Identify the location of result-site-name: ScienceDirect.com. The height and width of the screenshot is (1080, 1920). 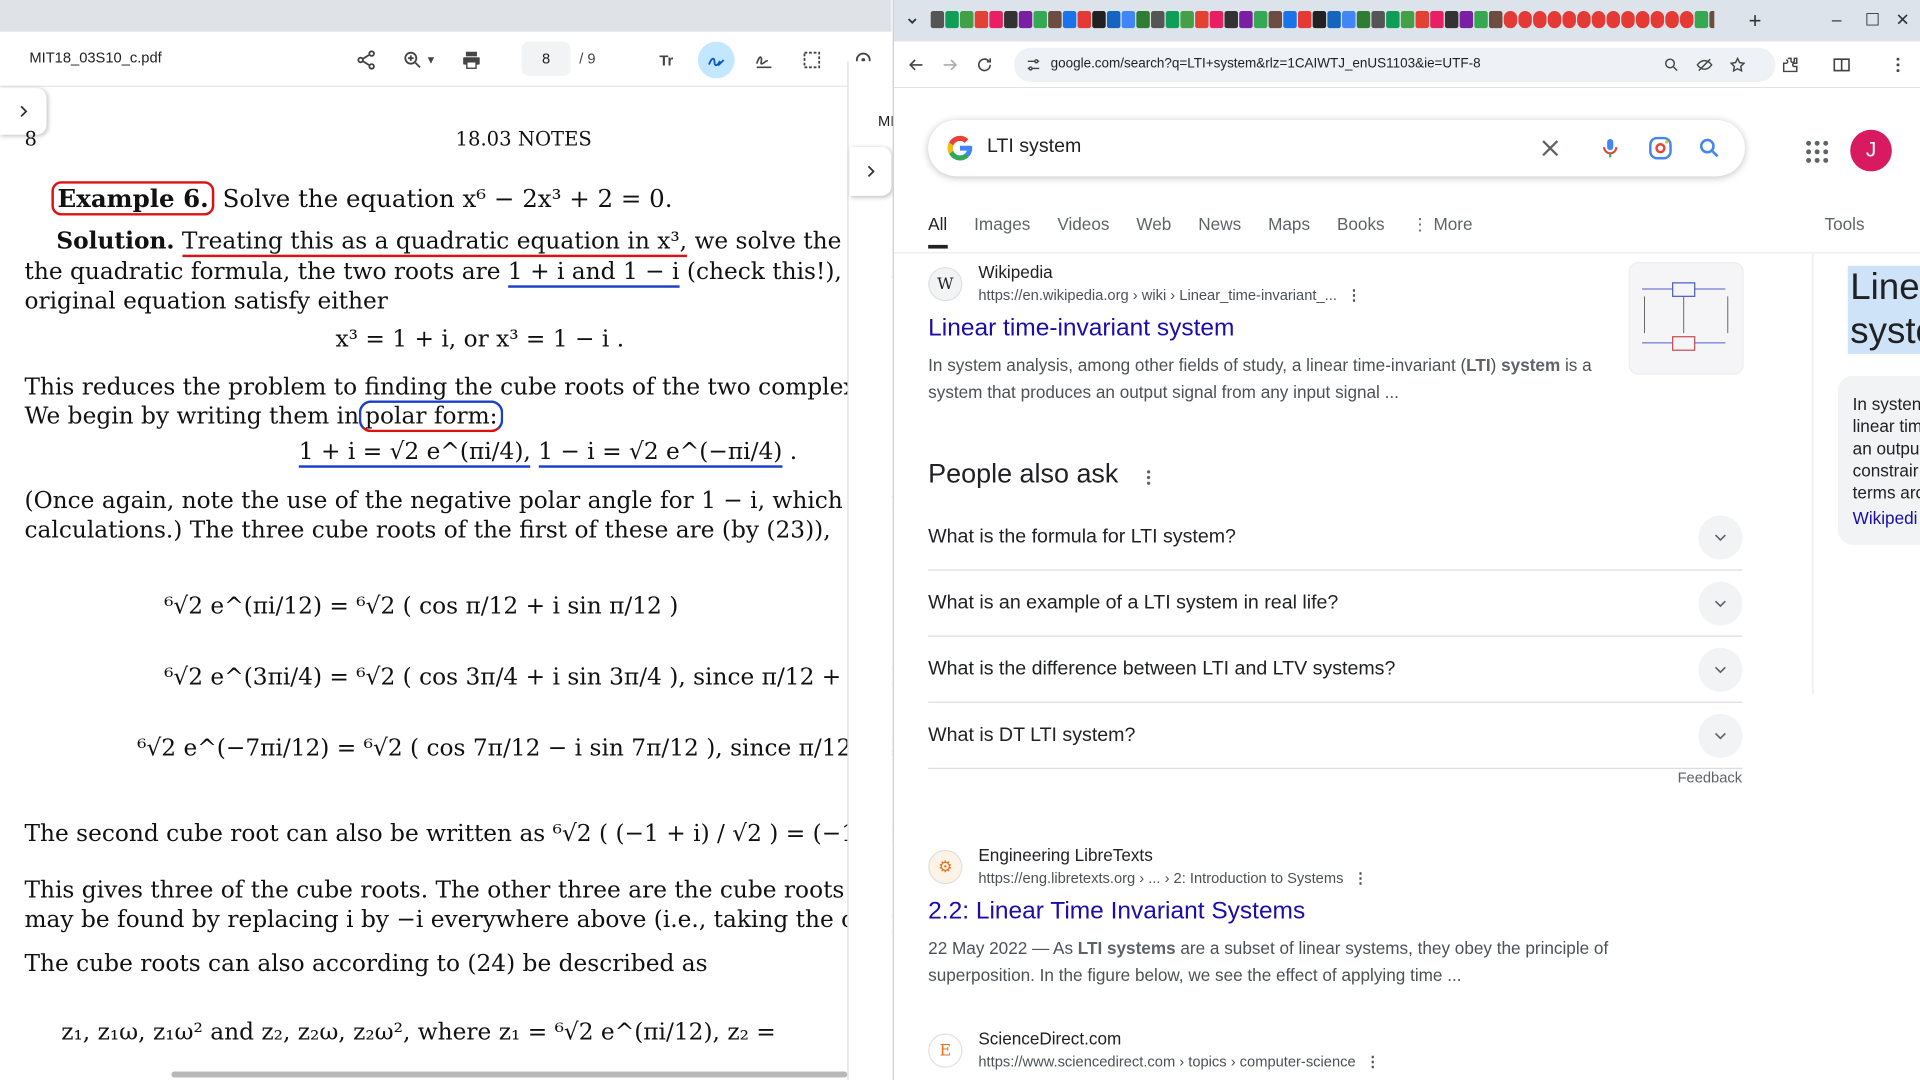
(1049, 1039).